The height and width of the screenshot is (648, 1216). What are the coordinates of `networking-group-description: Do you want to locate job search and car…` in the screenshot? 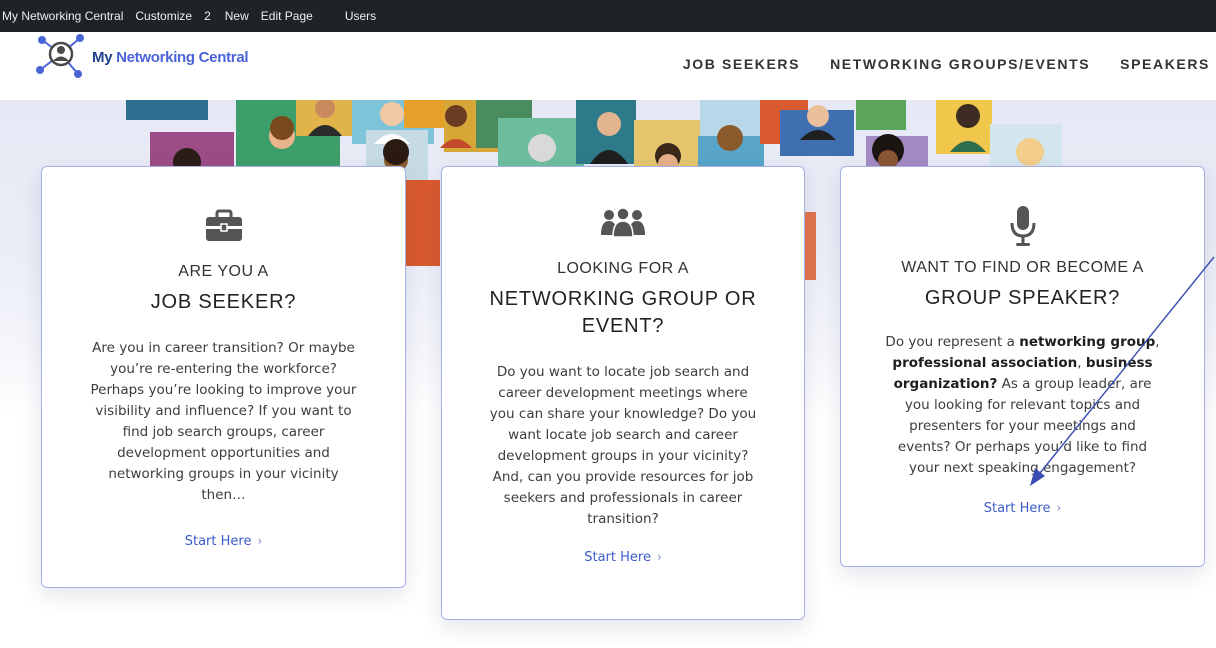 It's located at (623, 445).